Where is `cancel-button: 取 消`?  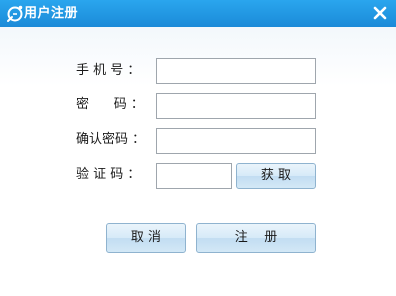
cancel-button: 取 消 is located at coordinates (146, 238).